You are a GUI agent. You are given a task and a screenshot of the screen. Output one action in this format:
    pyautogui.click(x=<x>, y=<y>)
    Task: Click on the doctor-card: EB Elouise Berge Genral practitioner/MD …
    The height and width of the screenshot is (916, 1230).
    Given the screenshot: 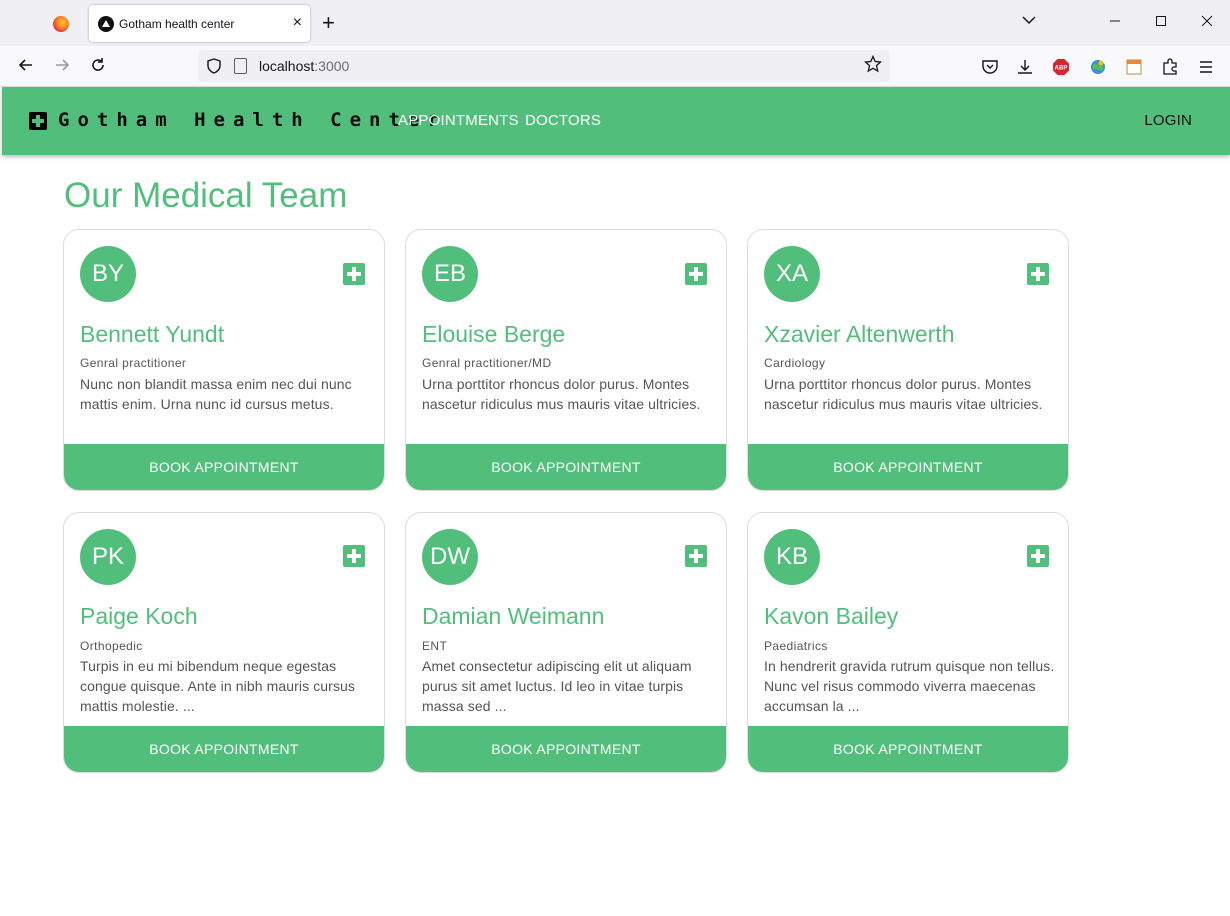 What is the action you would take?
    pyautogui.click(x=566, y=360)
    